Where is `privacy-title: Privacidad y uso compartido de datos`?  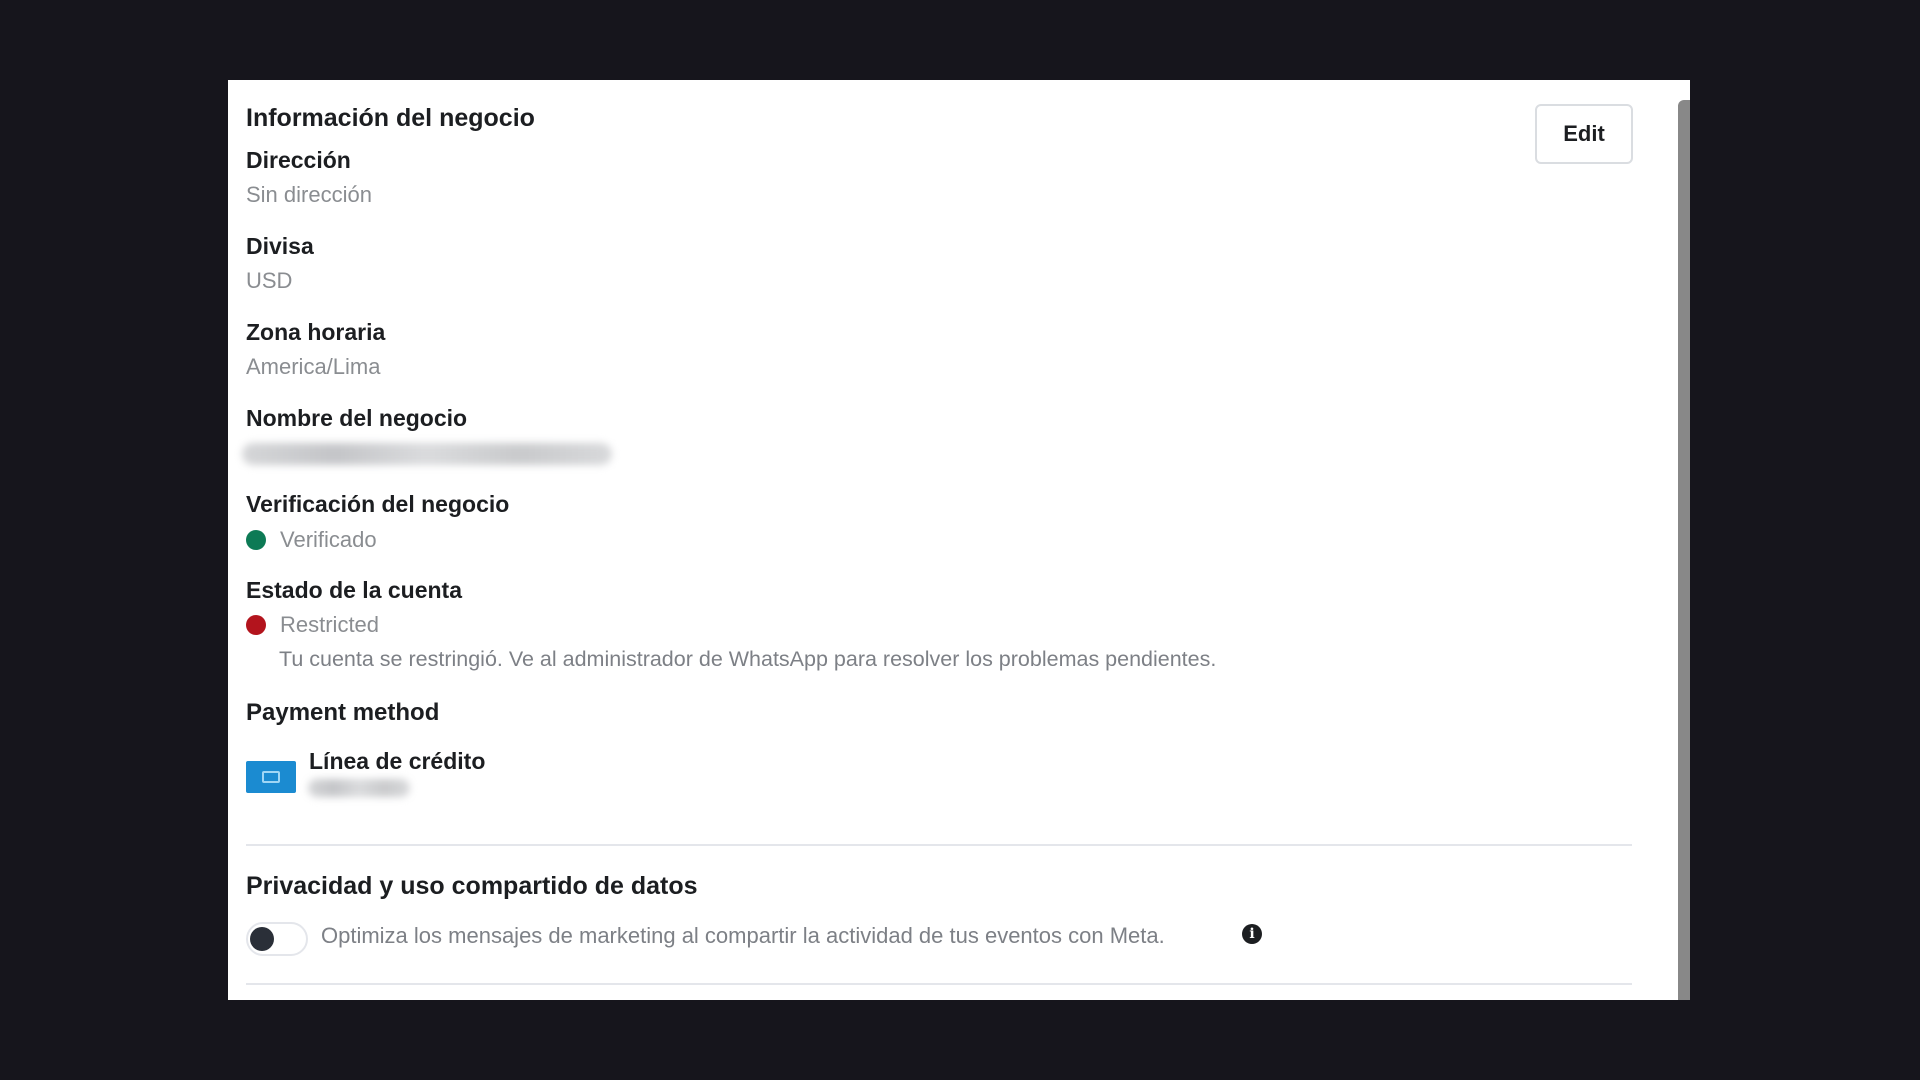 privacy-title: Privacidad y uso compartido de datos is located at coordinates (472, 886).